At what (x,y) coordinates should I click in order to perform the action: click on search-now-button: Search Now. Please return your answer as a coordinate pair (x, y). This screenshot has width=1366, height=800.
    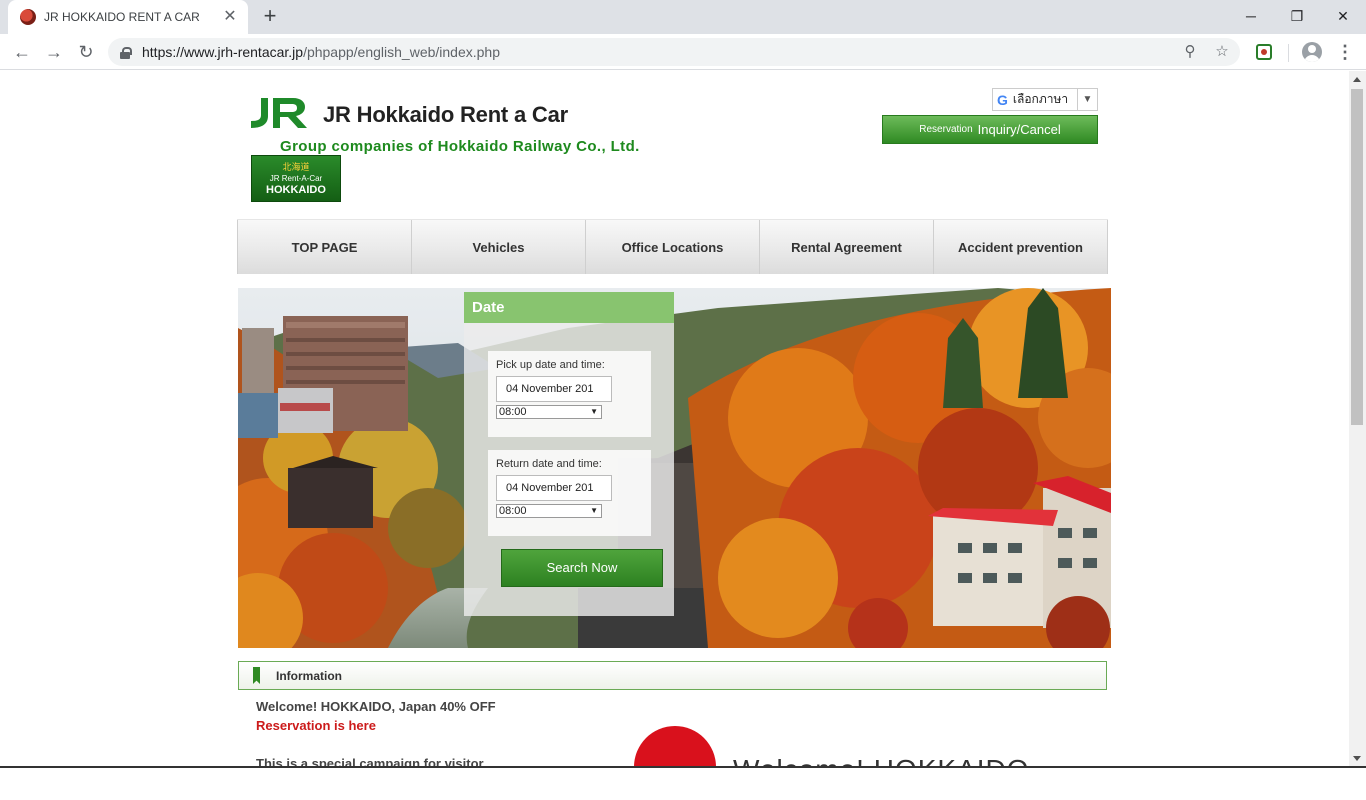
    Looking at the image, I should click on (582, 568).